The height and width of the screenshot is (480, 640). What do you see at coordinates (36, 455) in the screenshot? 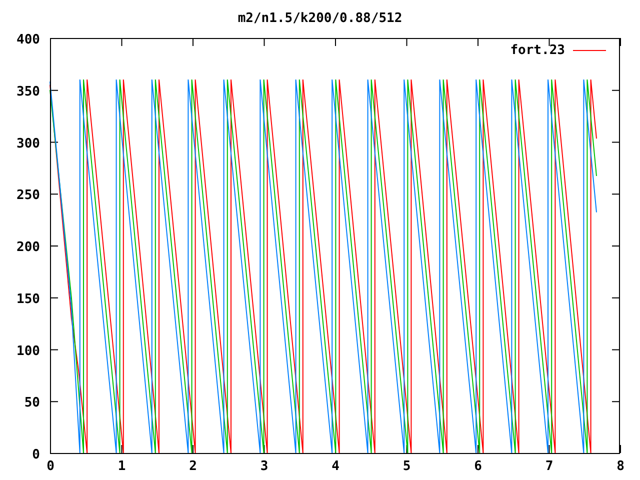
I see `y-tick-label: 0` at bounding box center [36, 455].